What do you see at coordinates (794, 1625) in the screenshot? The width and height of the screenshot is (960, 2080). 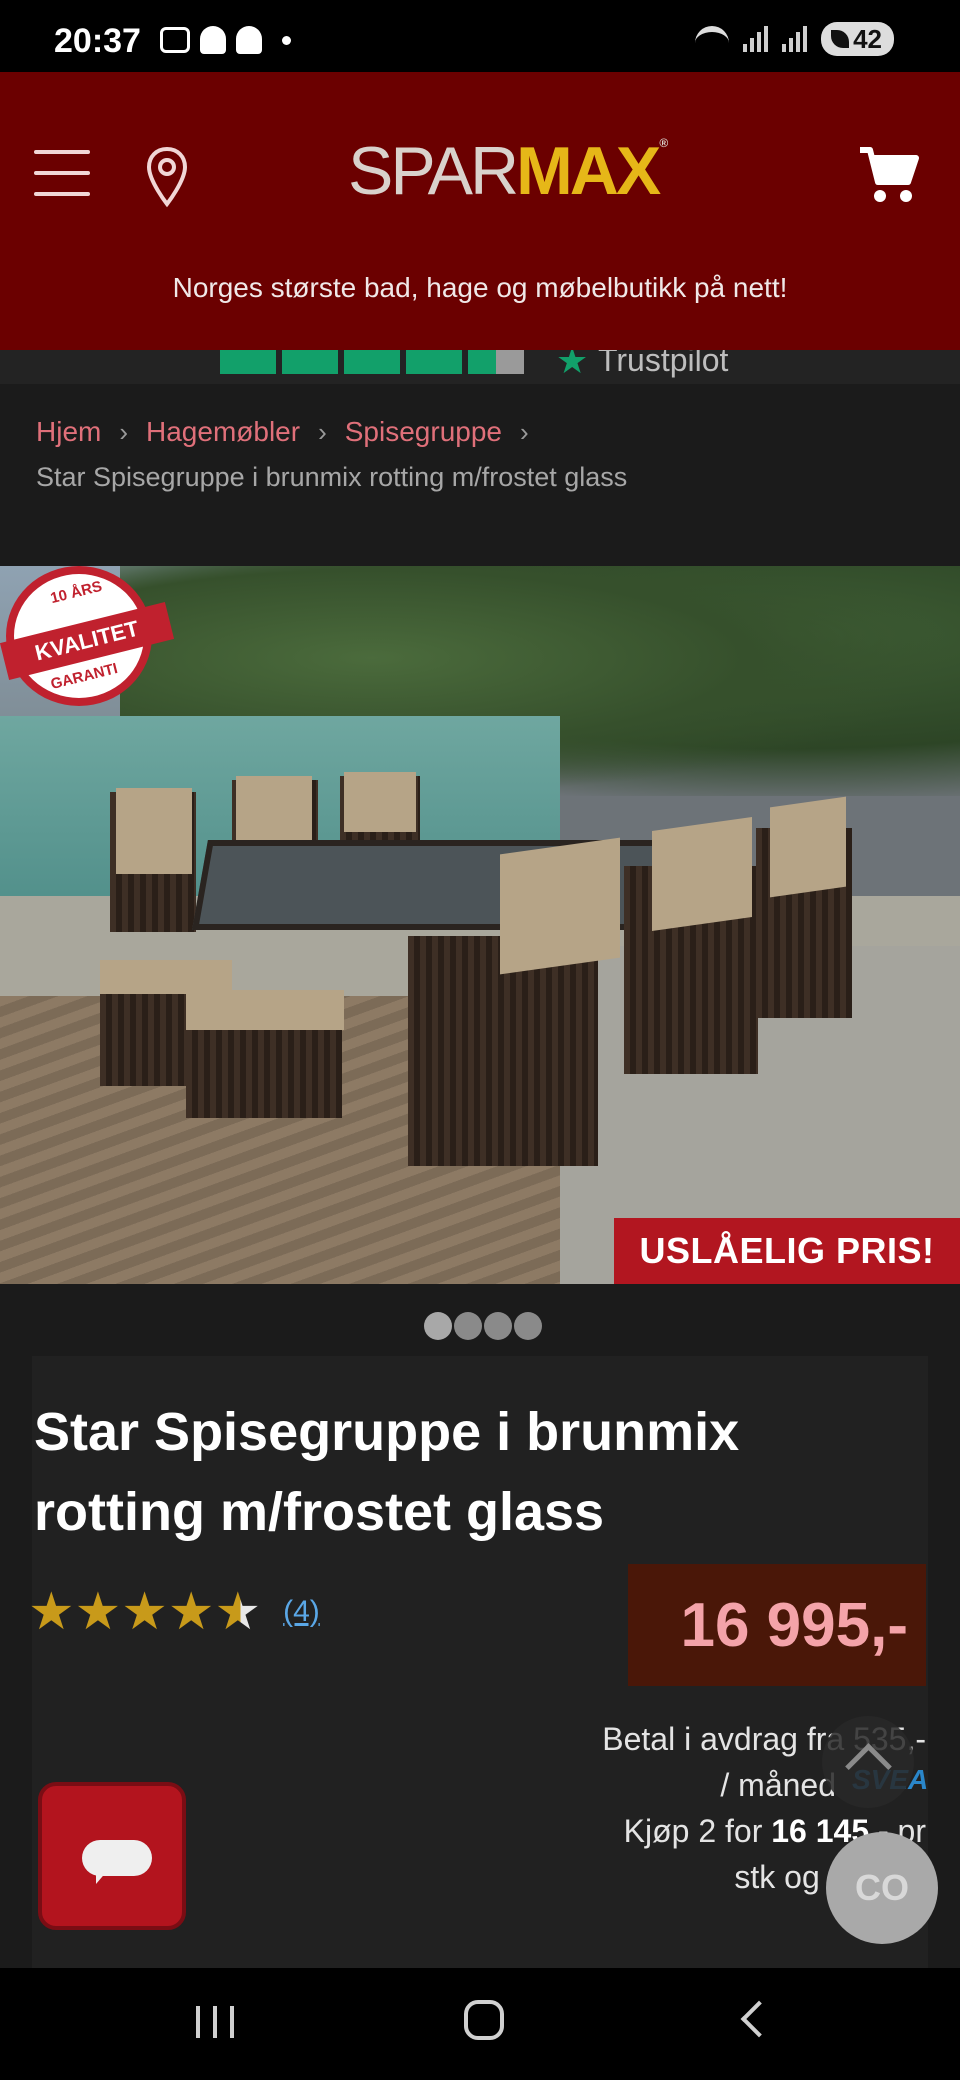 I see `product-price: 16 995,-` at bounding box center [794, 1625].